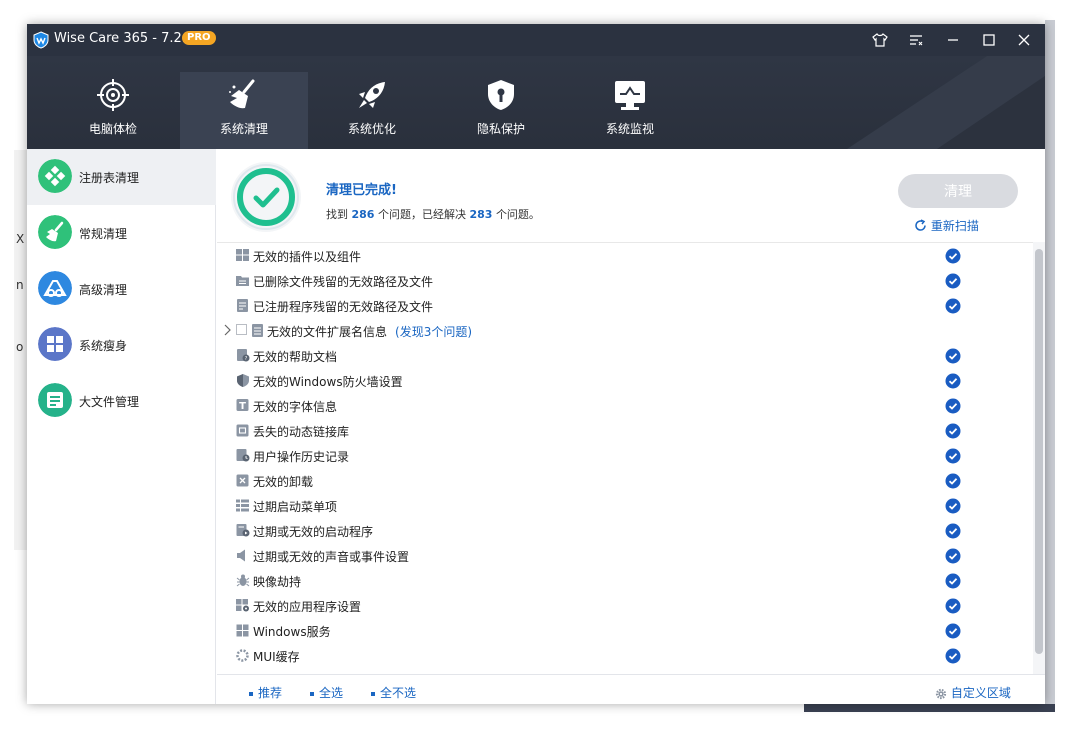 The width and height of the screenshot is (1075, 731). Describe the element at coordinates (103, 346) in the screenshot. I see `sidebar-item-label: 系统瘦身` at that location.